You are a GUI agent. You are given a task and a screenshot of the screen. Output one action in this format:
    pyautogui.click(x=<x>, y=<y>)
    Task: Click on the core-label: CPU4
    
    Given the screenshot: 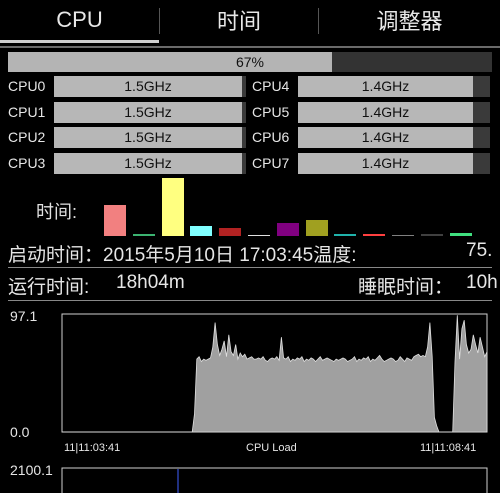 What is the action you would take?
    pyautogui.click(x=271, y=86)
    